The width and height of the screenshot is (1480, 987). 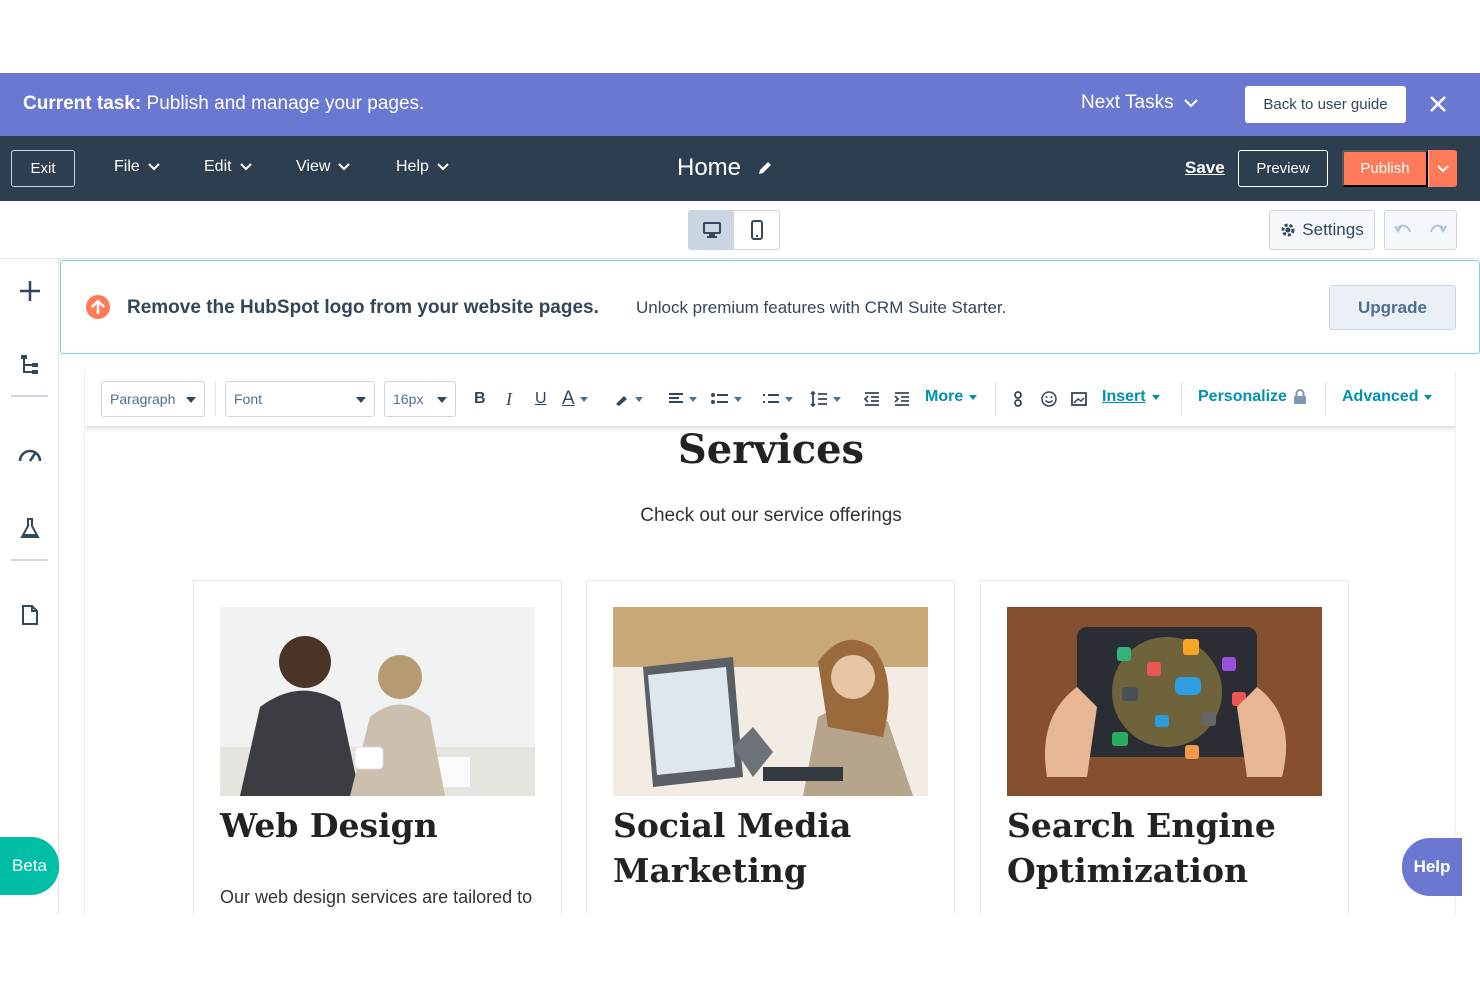 I want to click on paragraph-style-select: Paragraph, so click(x=153, y=399).